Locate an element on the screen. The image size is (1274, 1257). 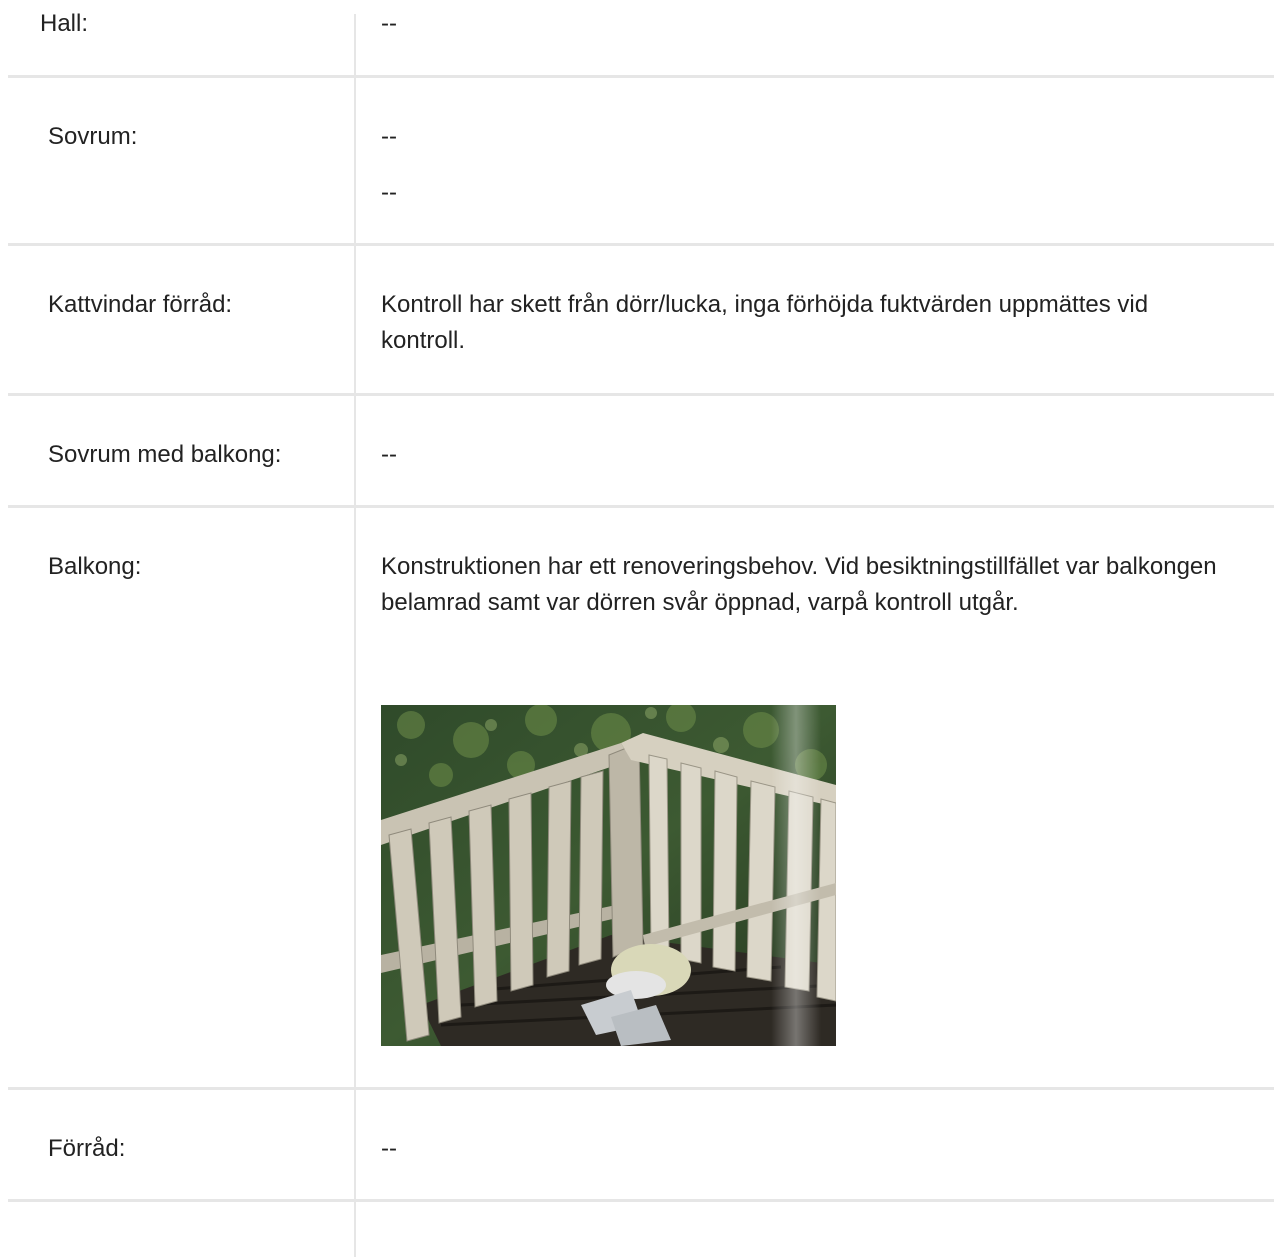
row-value-forrad: -- is located at coordinates (389, 1148).